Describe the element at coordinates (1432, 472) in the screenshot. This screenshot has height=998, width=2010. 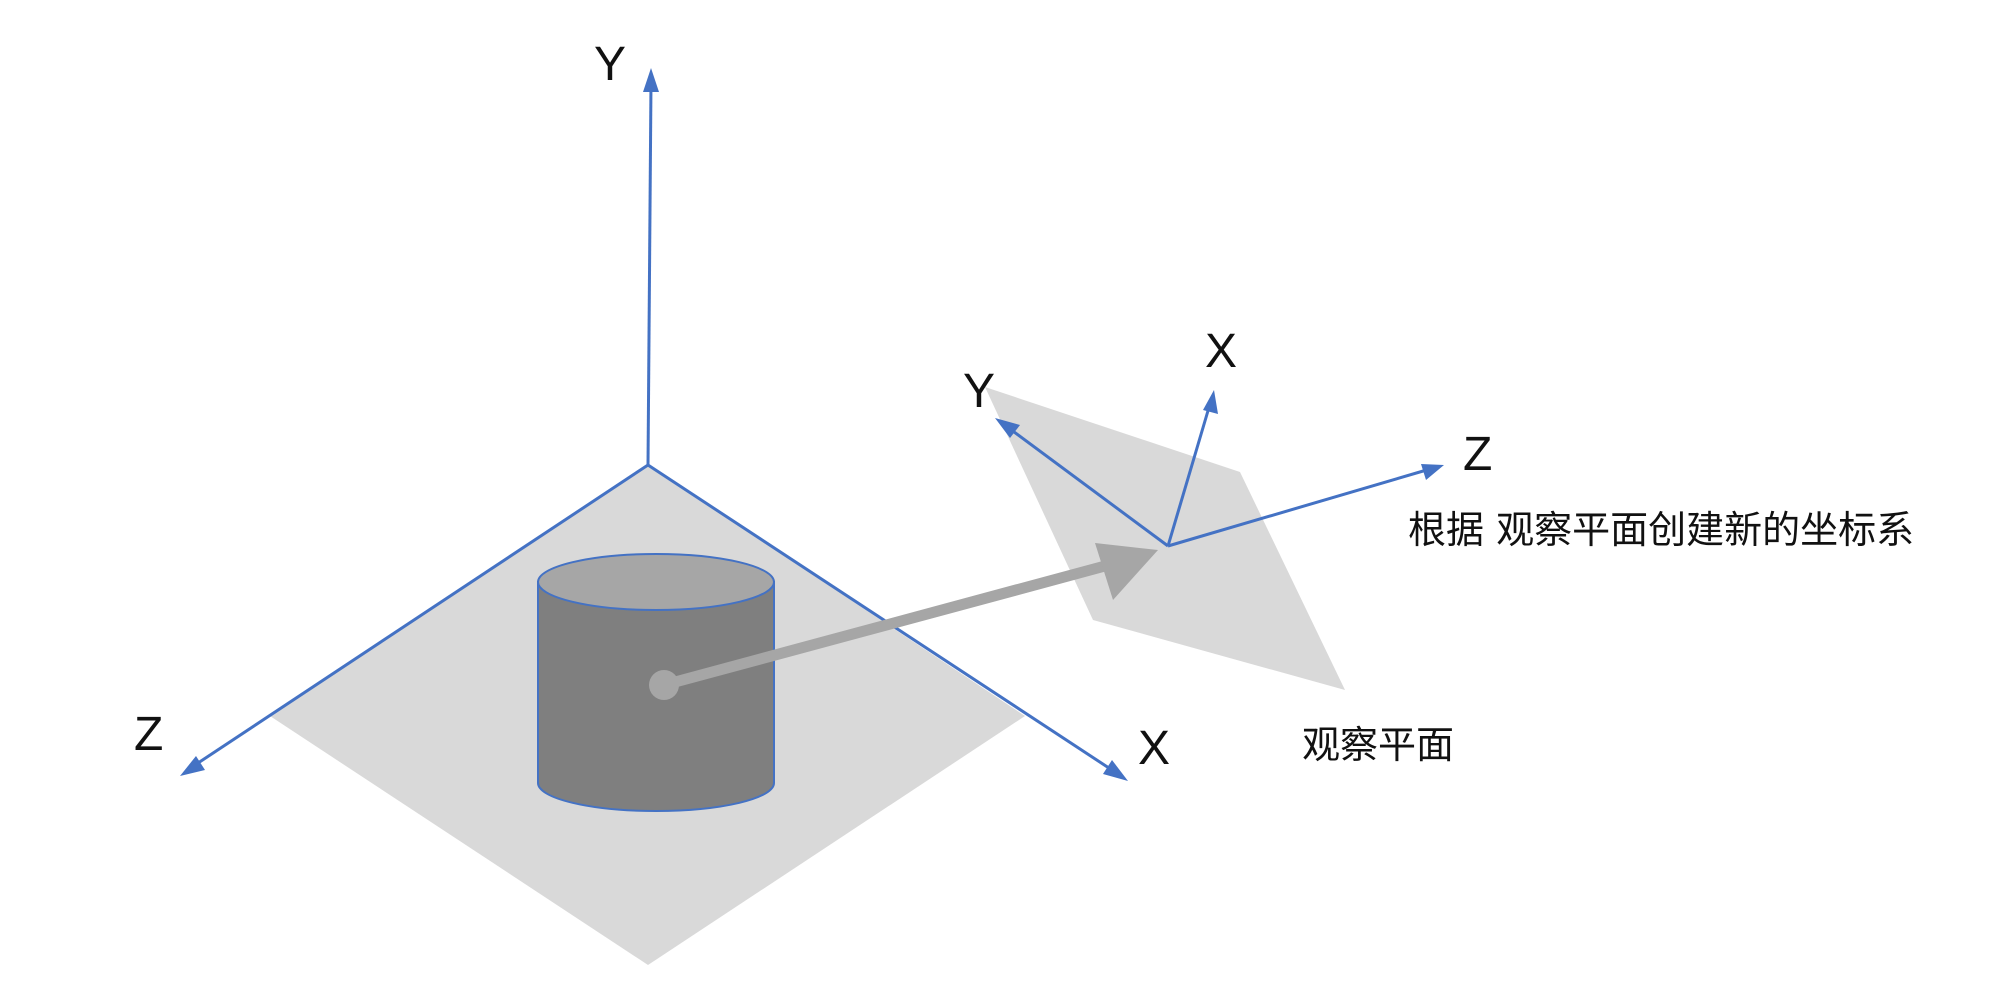
I see `view-z-arrowhead` at that location.